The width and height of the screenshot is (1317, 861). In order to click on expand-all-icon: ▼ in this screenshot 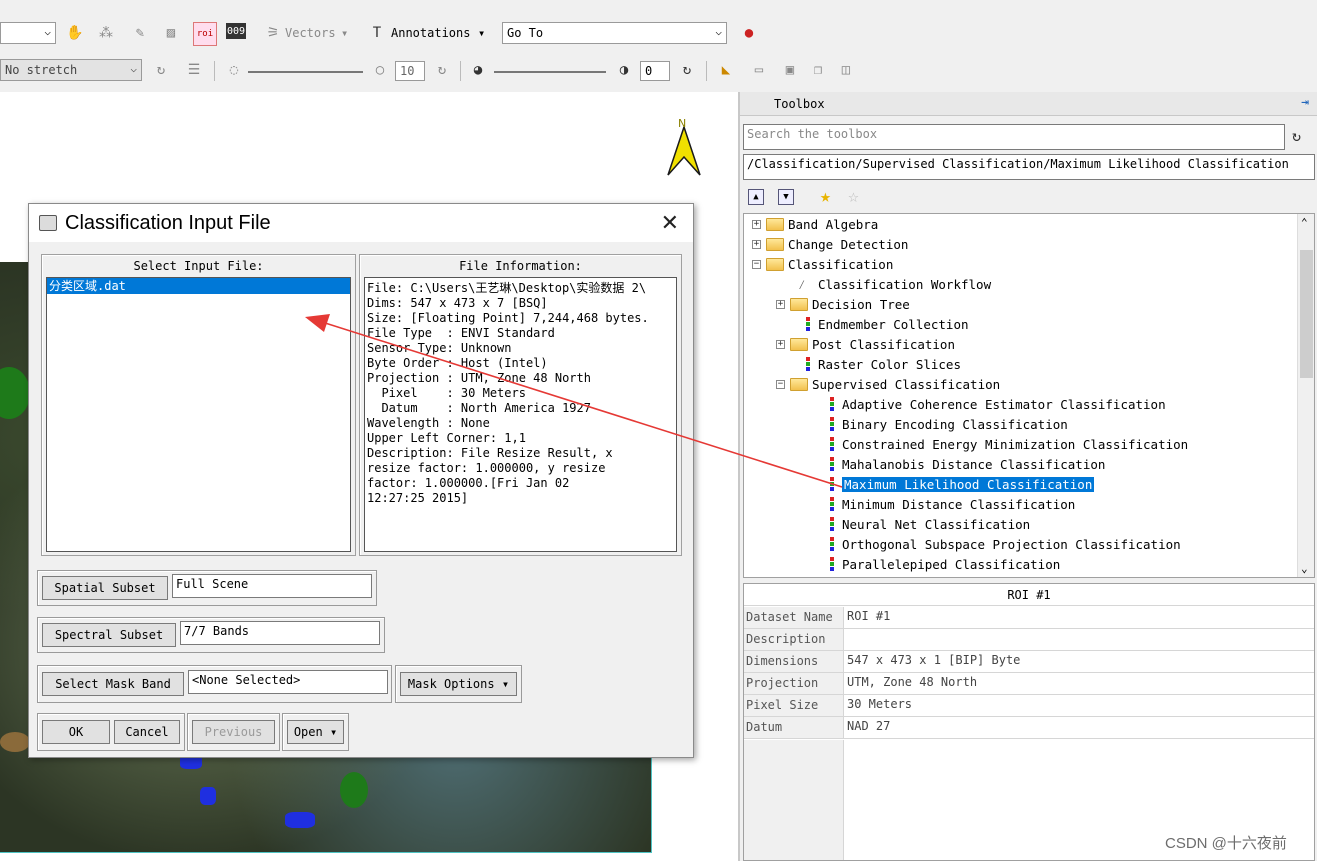, I will do `click(786, 197)`.